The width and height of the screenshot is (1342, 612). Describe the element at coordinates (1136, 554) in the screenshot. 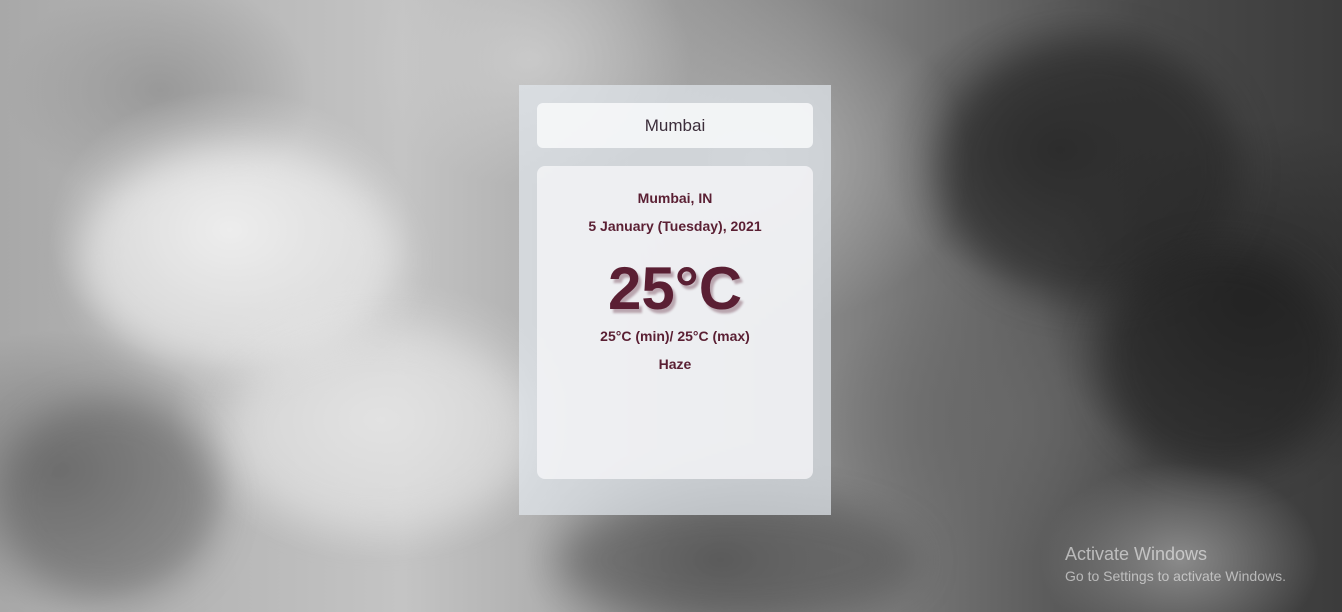

I see `activation-title: Activate Windows` at that location.